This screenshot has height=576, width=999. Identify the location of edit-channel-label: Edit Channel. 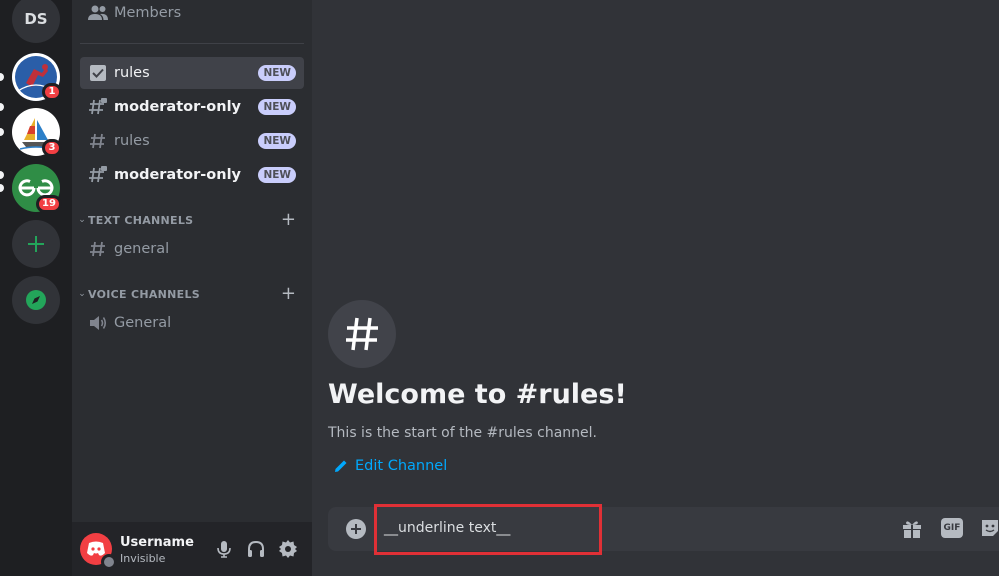
(401, 466).